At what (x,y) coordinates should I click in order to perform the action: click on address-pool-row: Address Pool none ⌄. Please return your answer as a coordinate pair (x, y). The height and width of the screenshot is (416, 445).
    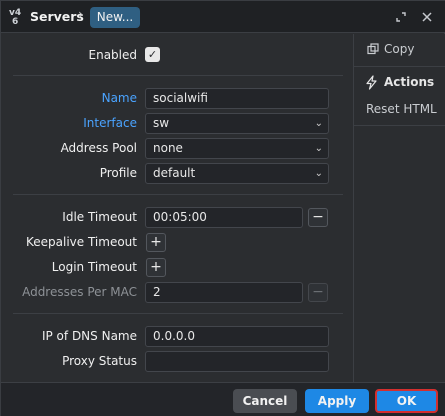
    Looking at the image, I should click on (177, 149).